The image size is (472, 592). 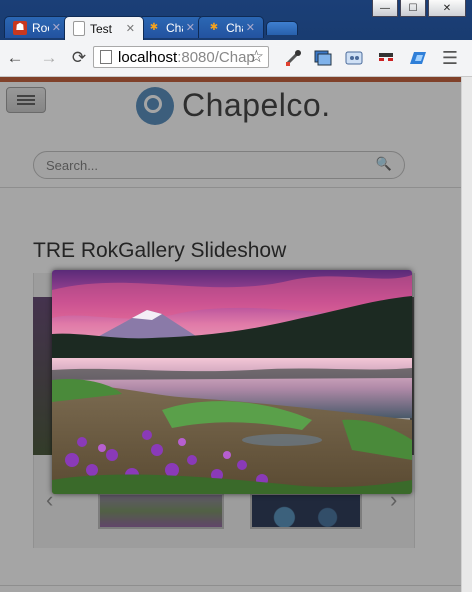 I want to click on new-tab-button, so click(x=282, y=28).